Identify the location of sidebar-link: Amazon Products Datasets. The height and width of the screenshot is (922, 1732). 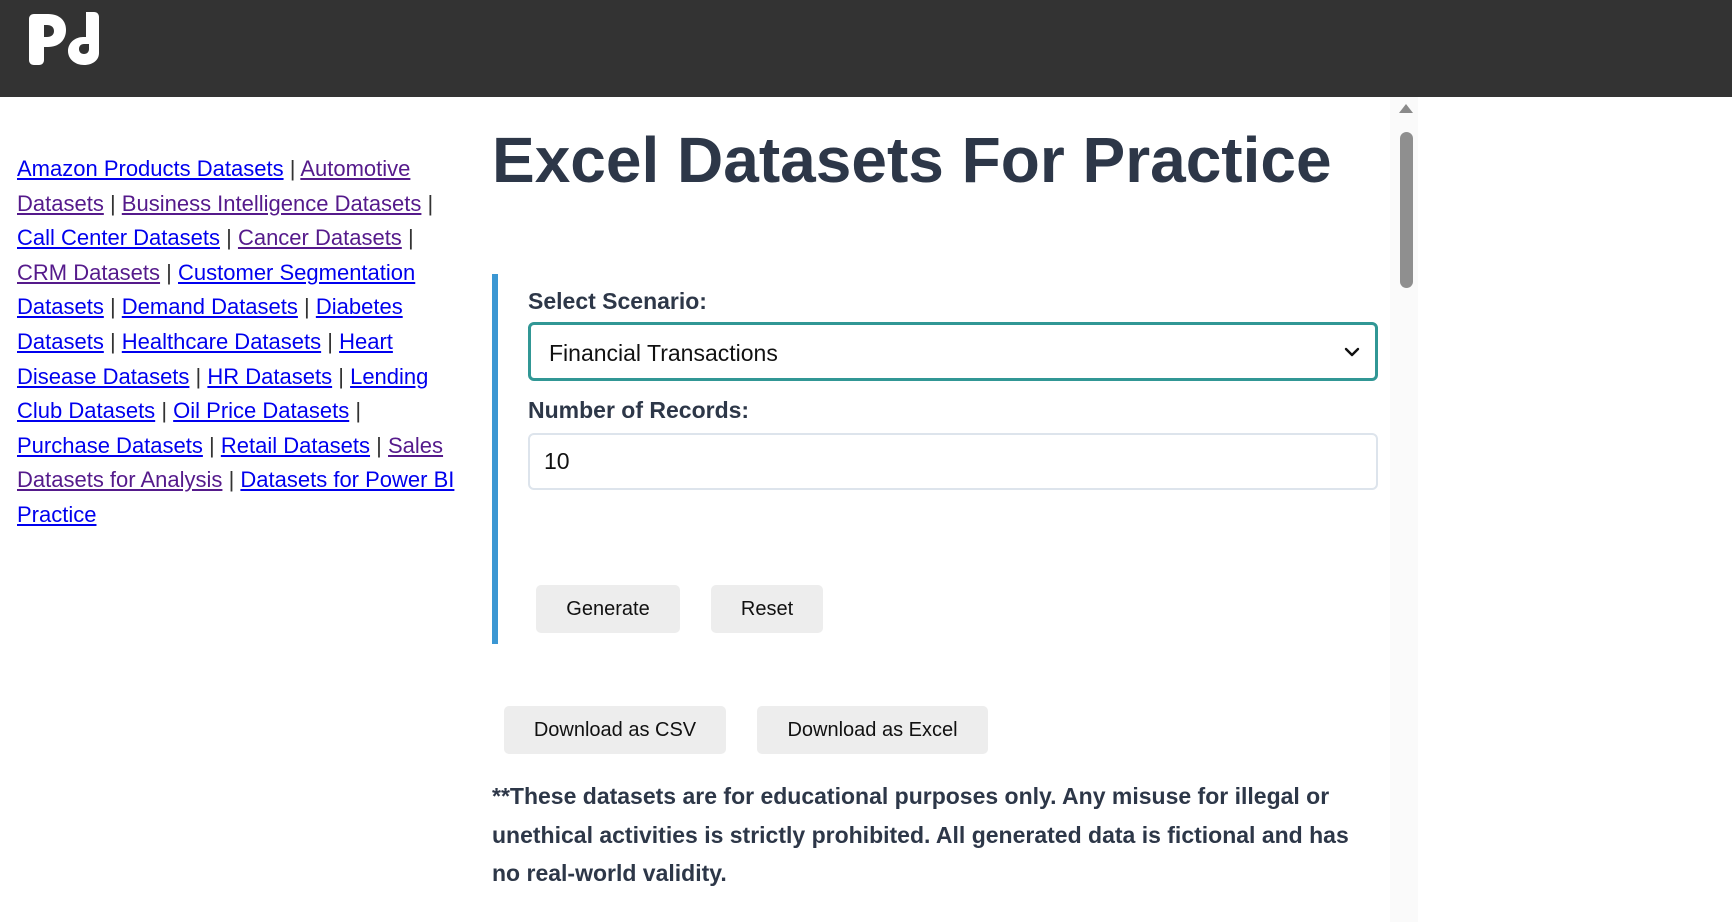
(150, 168).